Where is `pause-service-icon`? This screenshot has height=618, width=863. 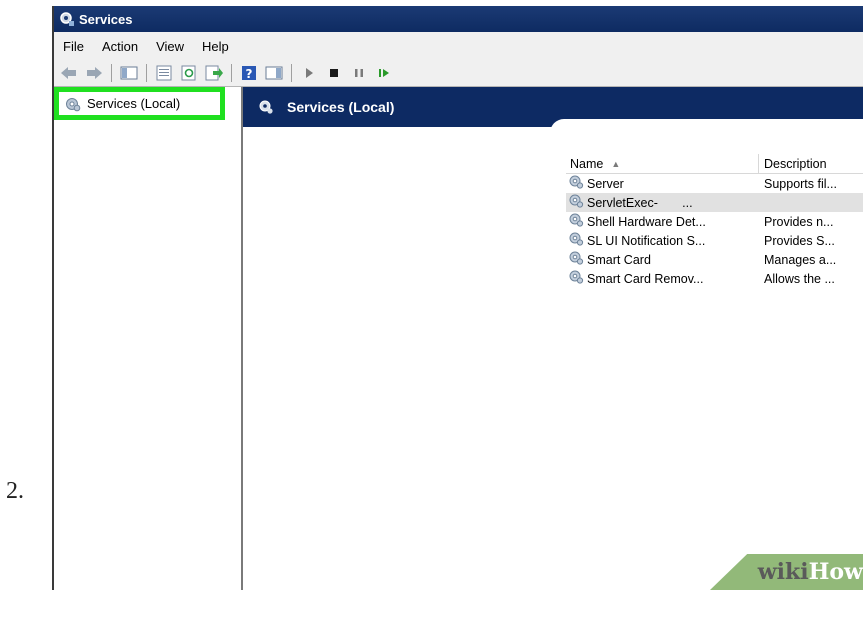
pause-service-icon is located at coordinates (359, 73).